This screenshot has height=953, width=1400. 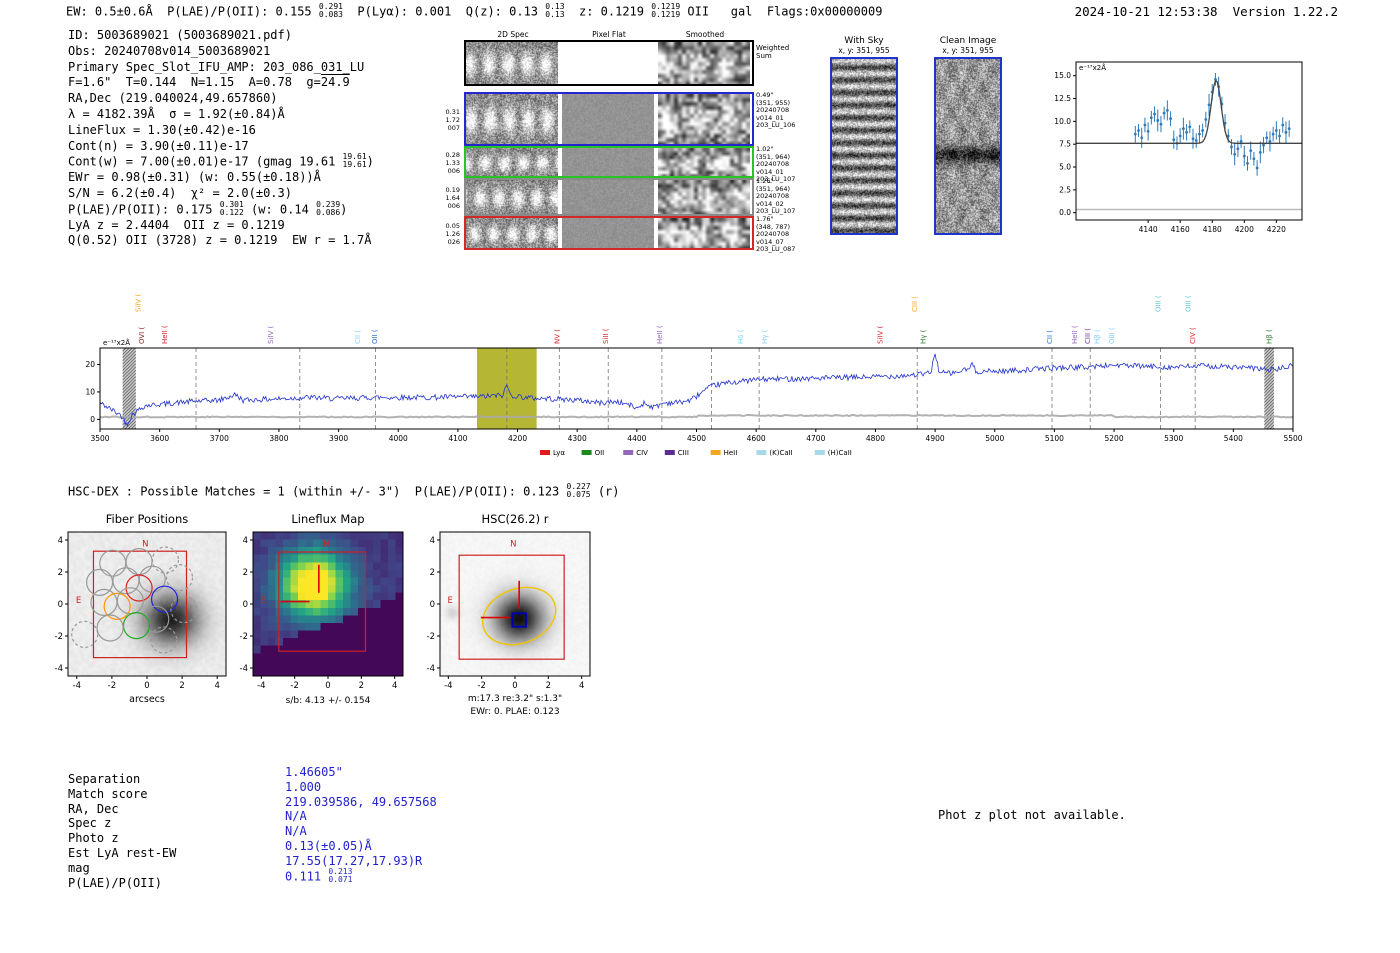 I want to click on emission-line-label: OIII (, so click(x=1112, y=335).